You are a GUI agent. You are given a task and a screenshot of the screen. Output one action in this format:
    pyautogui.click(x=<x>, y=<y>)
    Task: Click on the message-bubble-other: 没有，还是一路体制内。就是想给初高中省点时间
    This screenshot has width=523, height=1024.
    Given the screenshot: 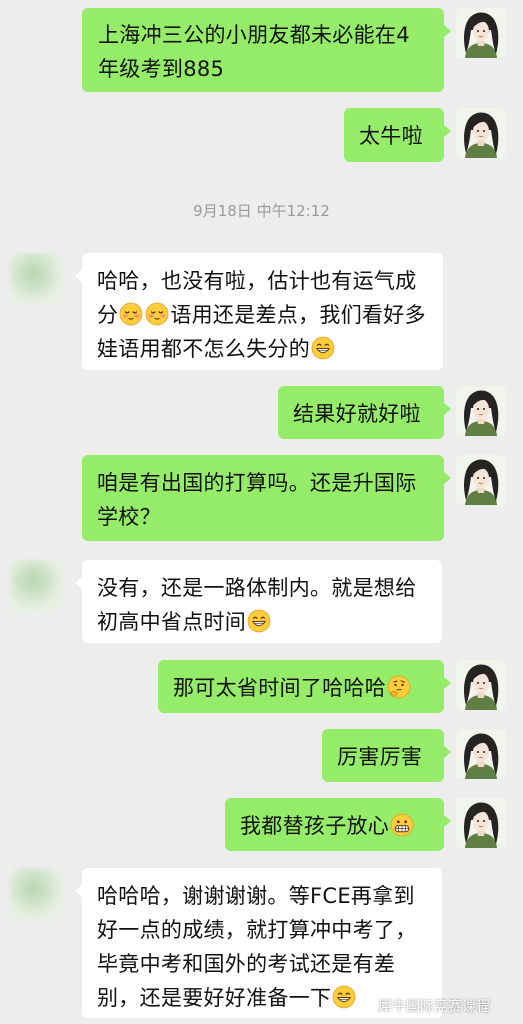 What is the action you would take?
    pyautogui.click(x=258, y=601)
    